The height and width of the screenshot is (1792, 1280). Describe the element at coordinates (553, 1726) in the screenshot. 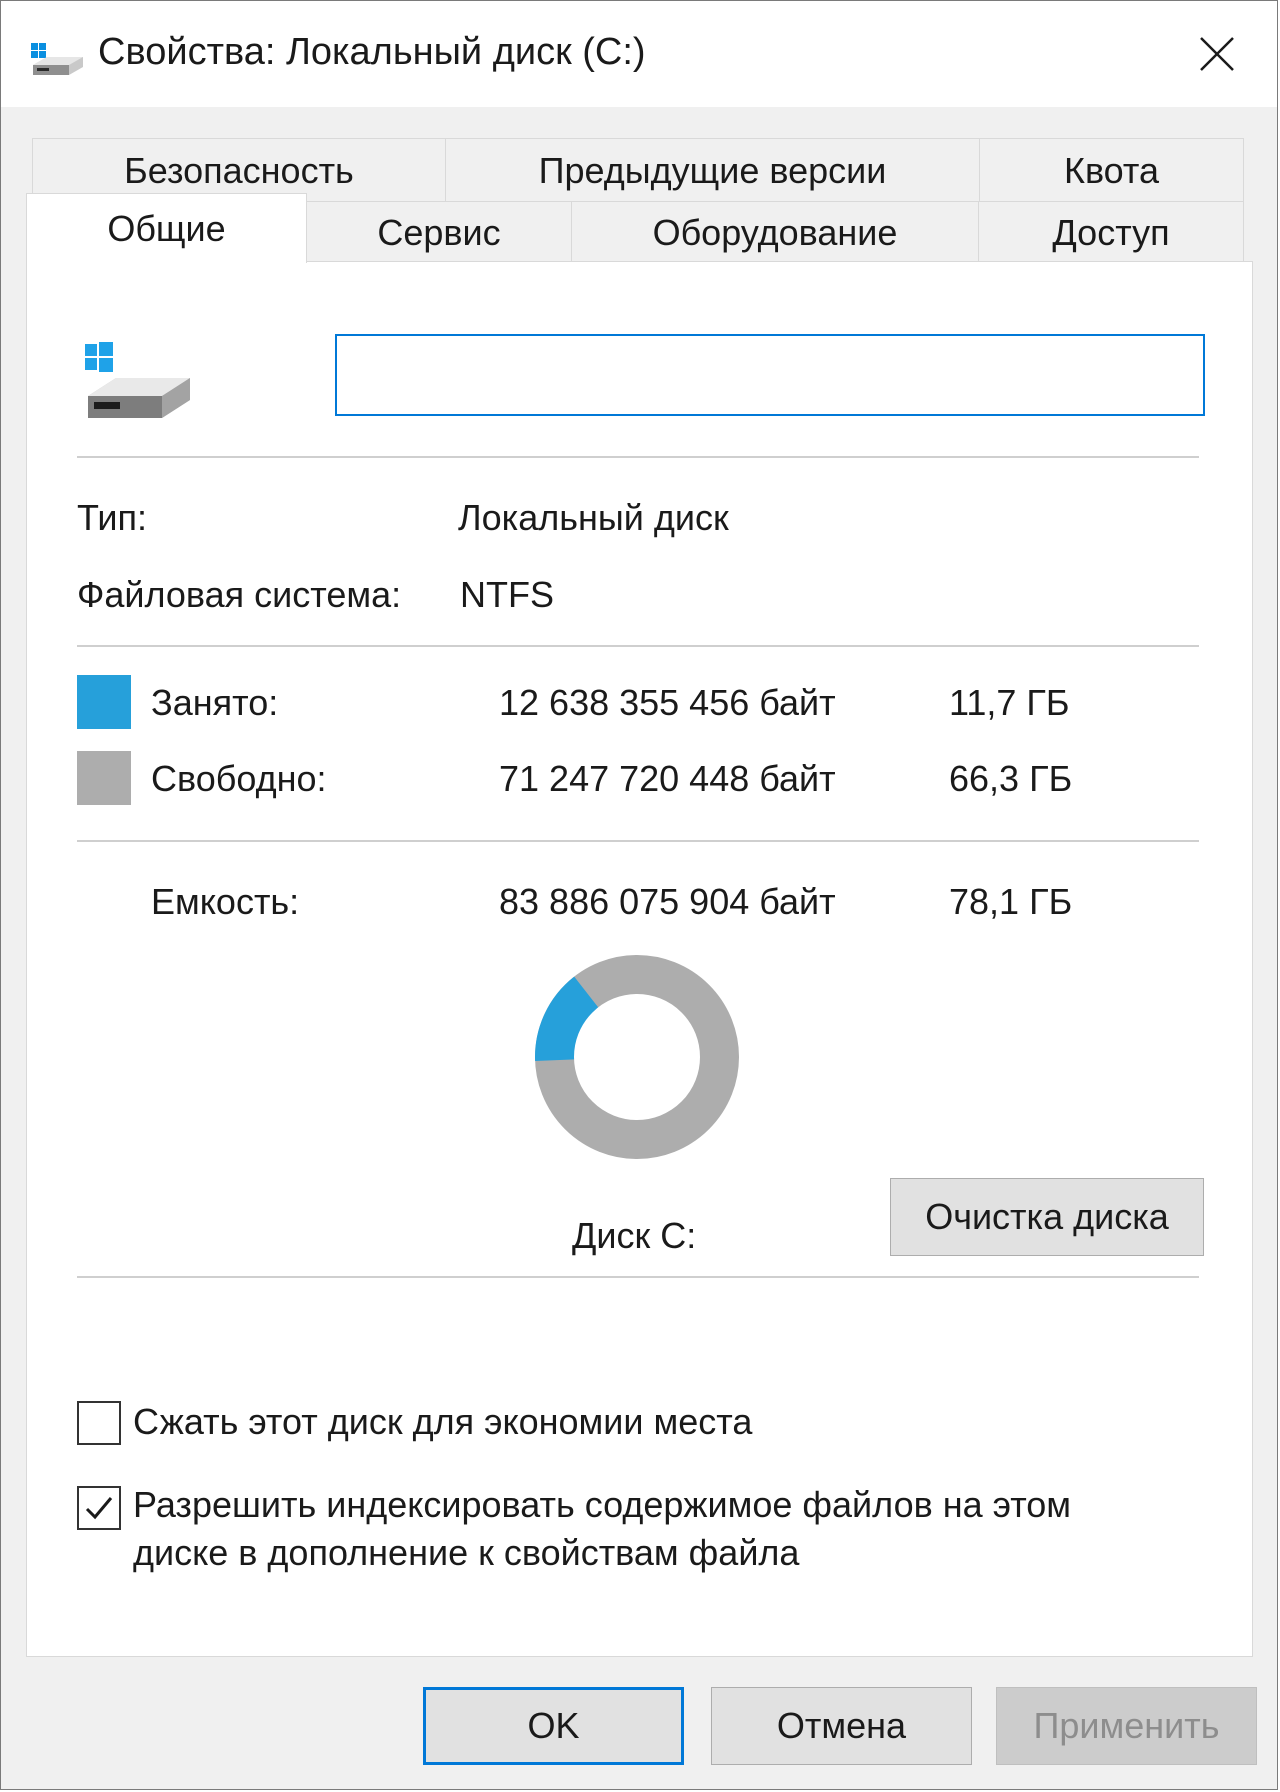

I see `ok-button: OK` at that location.